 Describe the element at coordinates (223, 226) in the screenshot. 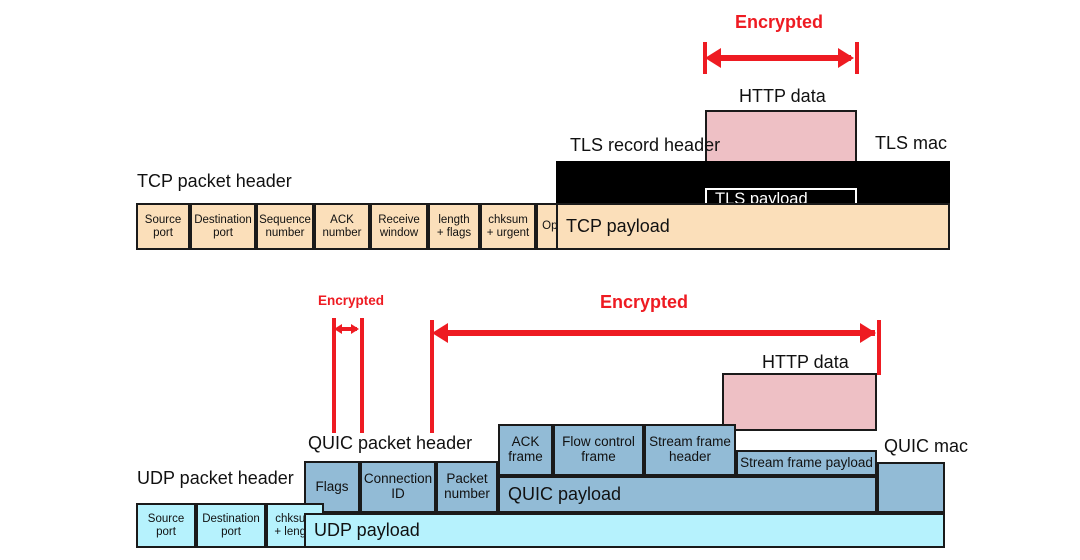

I see `tcp-field-destination-port: Destination port` at that location.